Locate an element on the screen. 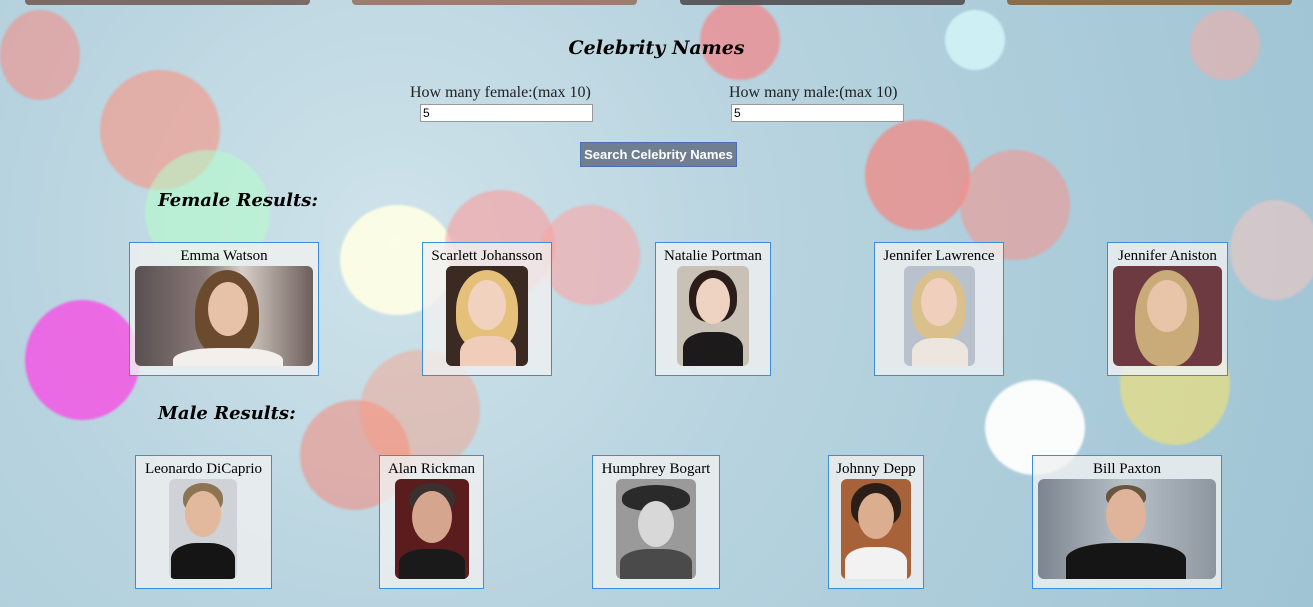 This screenshot has height=607, width=1313. celebrity-name: Leonardo DiCaprio is located at coordinates (203, 469).